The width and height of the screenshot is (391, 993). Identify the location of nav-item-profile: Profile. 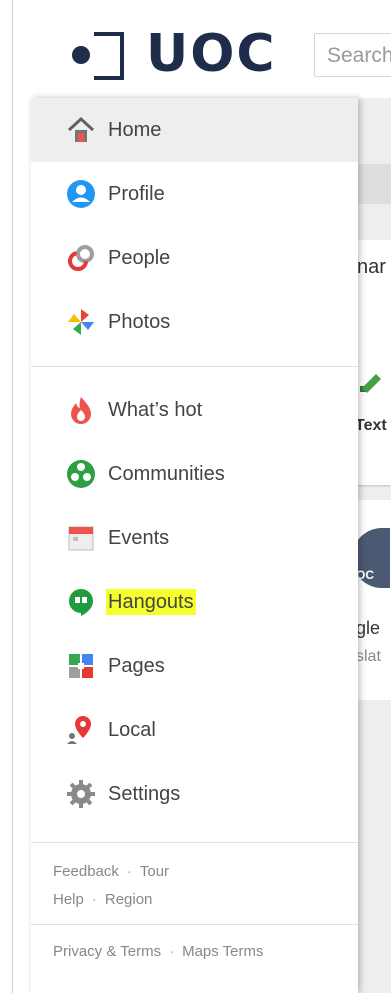
(194, 194).